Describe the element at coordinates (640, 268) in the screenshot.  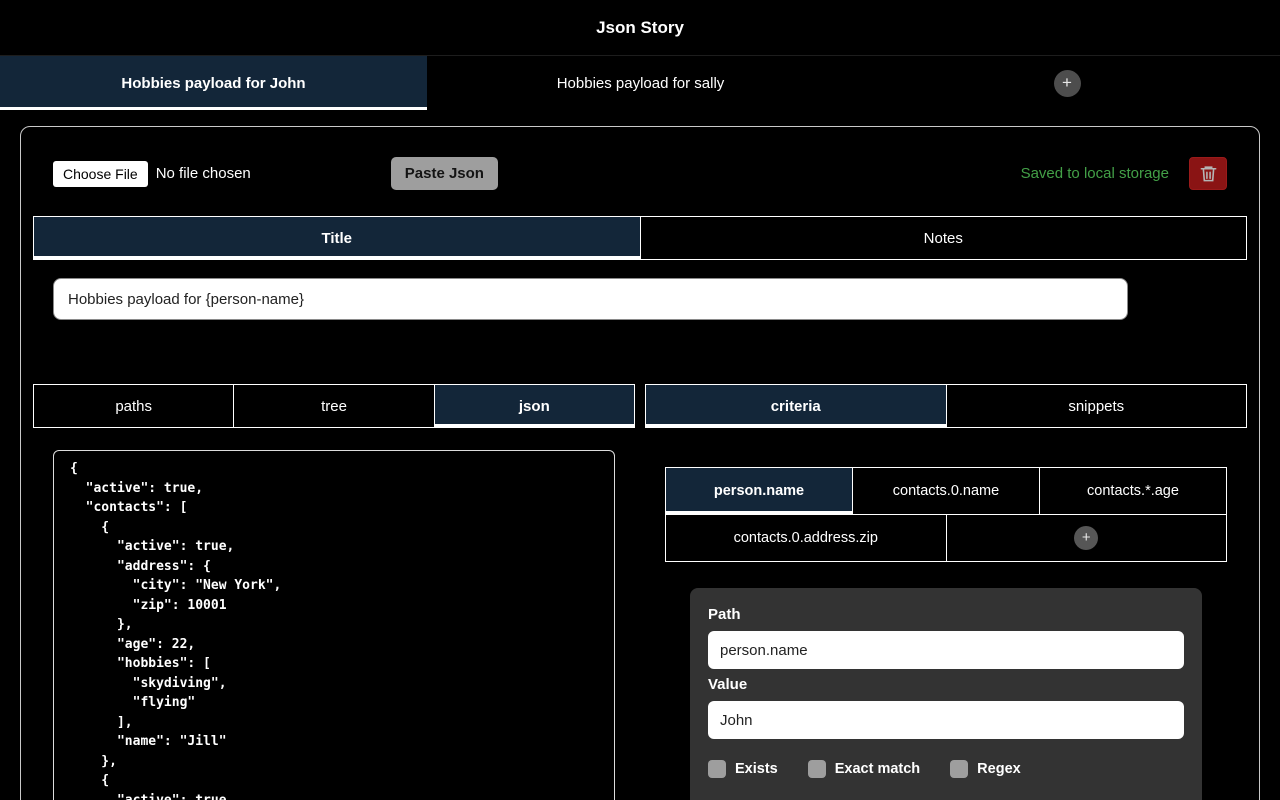
I see `title-notes-section: Title Notes` at that location.